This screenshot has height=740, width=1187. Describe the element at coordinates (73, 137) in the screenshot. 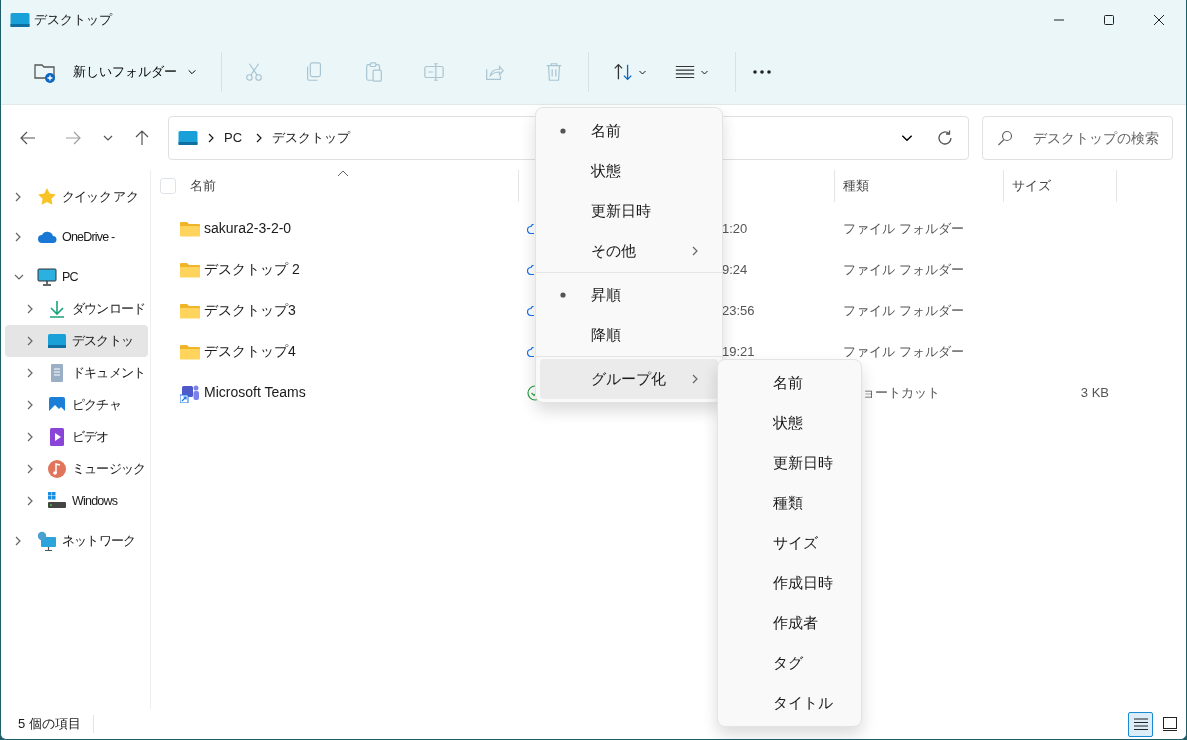

I see `forward-arrow-icon` at that location.